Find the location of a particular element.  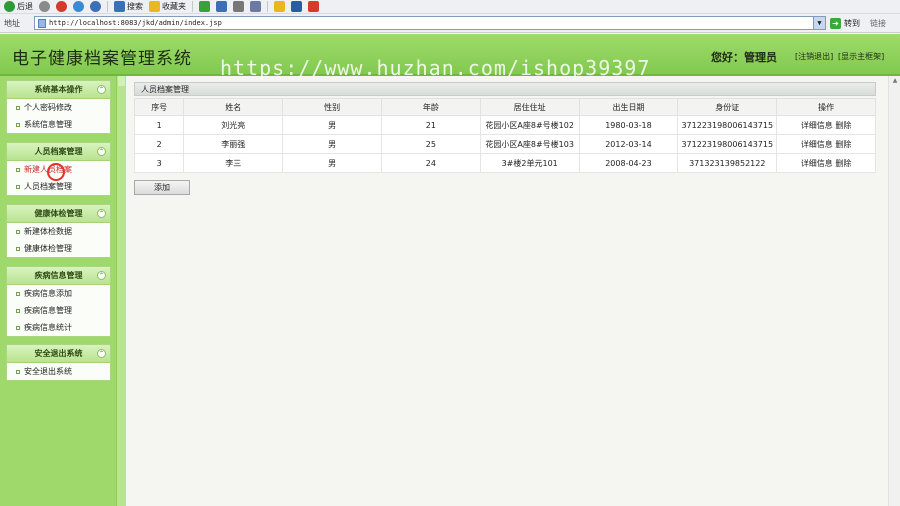

app-icon is located at coordinates (313, 6).